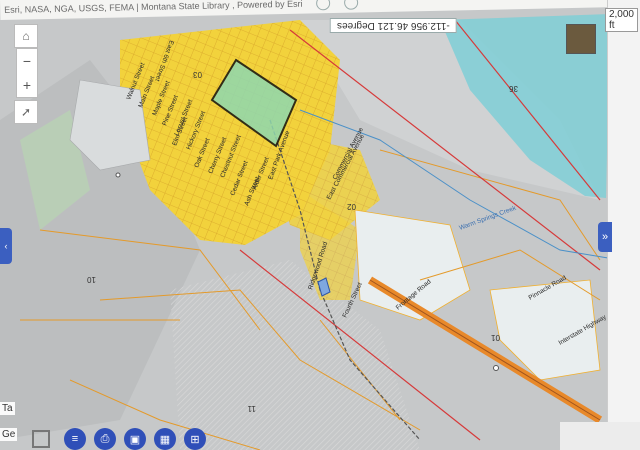 Image resolution: width=640 pixels, height=450 pixels. Describe the element at coordinates (600, 436) in the screenshot. I see `bottom-right-panel` at that location.